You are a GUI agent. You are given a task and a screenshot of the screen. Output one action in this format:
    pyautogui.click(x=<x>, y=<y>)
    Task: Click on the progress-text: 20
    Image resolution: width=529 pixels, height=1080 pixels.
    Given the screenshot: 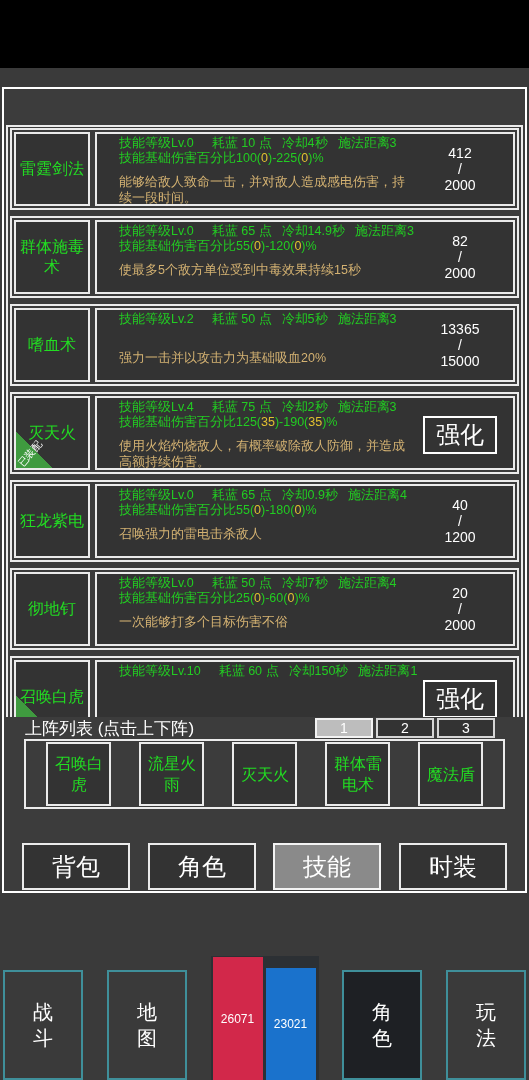 What is the action you would take?
    pyautogui.click(x=460, y=593)
    